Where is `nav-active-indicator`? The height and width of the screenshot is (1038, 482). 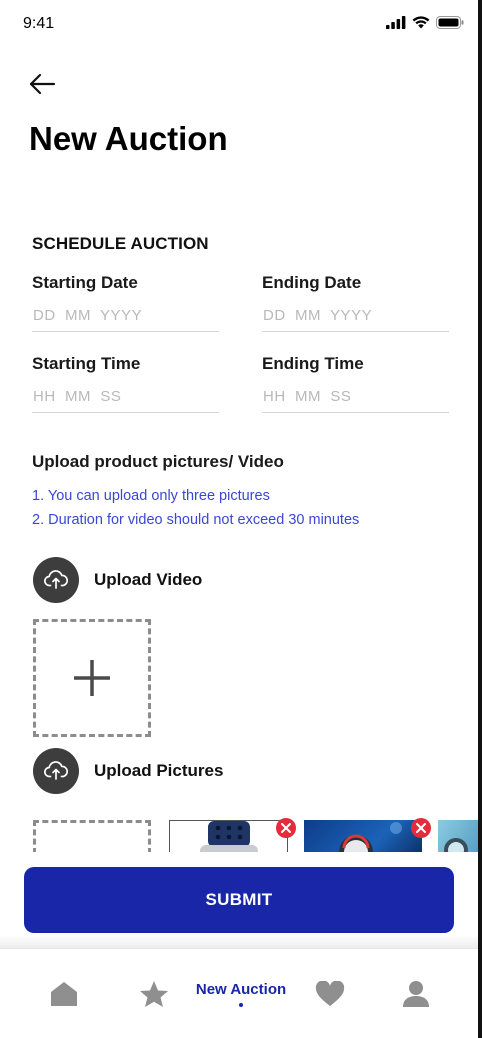
nav-active-indicator is located at coordinates (241, 1005).